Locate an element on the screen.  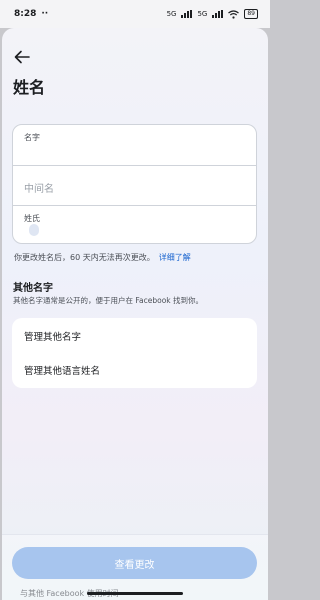
bottom-action-panel: 查看更改 与其他 Facebook 使用时间 is located at coordinates (135, 567).